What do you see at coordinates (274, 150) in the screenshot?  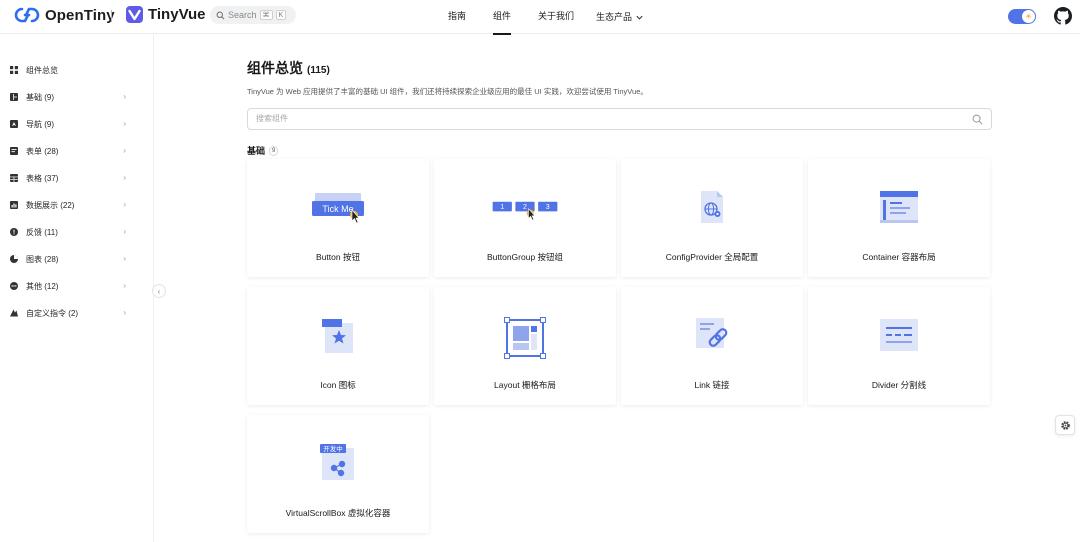 I see `group-count-badge: 9` at bounding box center [274, 150].